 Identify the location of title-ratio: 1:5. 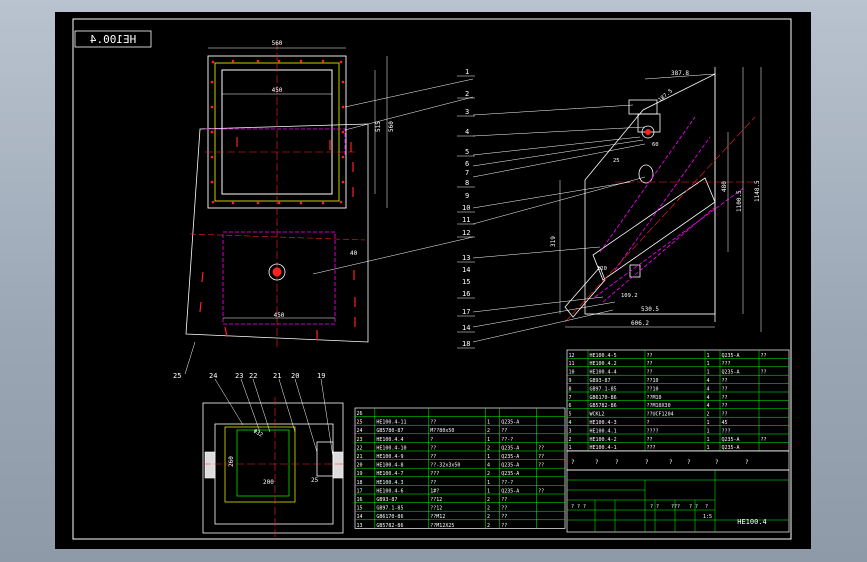
(707, 517).